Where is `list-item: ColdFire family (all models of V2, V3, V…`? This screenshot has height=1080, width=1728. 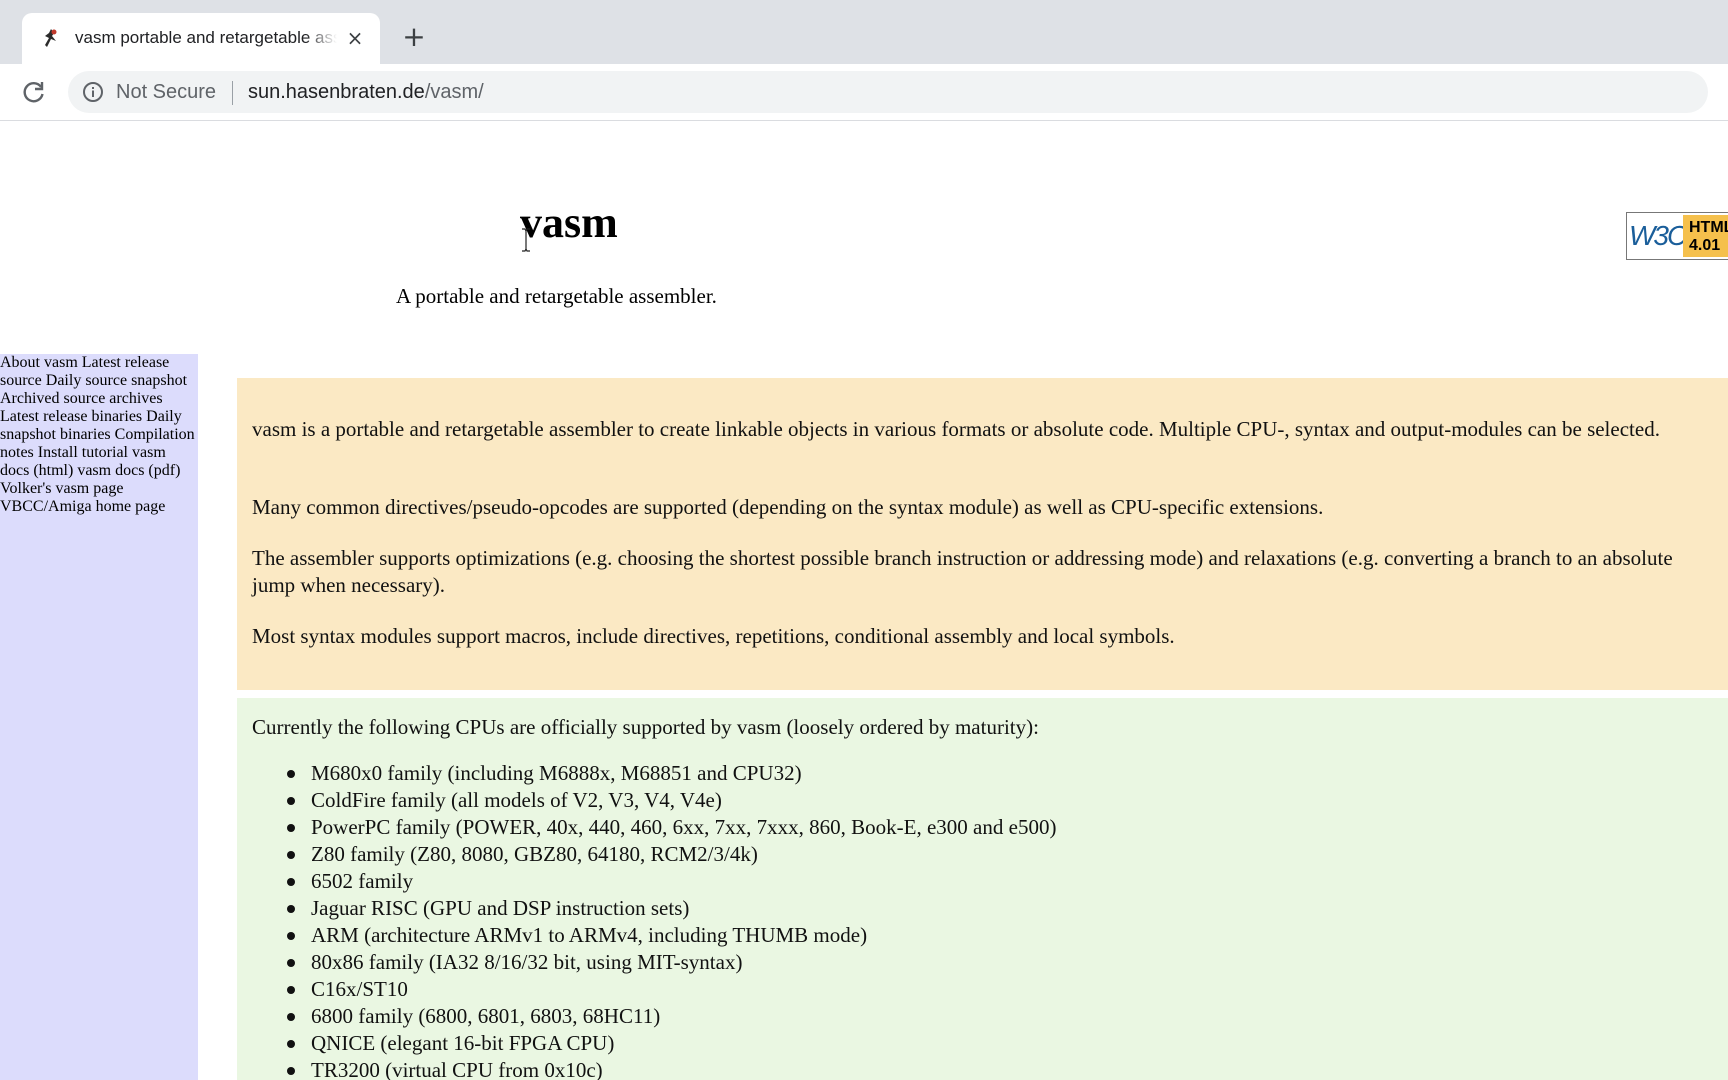 list-item: ColdFire family (all models of V2, V3, V… is located at coordinates (671, 800).